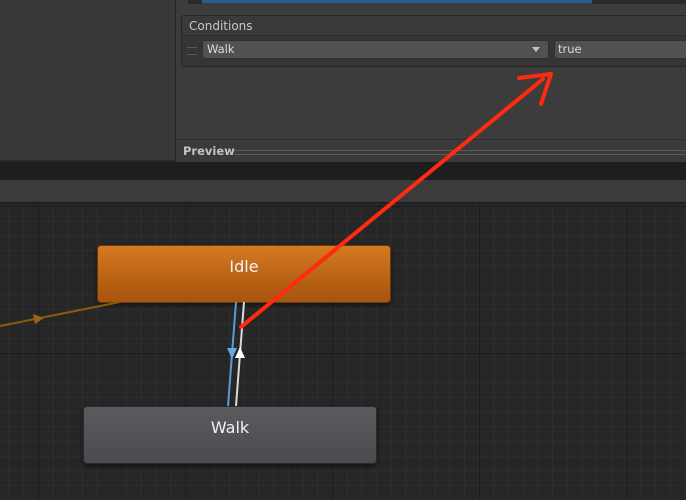 This screenshot has width=686, height=500. I want to click on animator-toolbar, so click(343, 191).